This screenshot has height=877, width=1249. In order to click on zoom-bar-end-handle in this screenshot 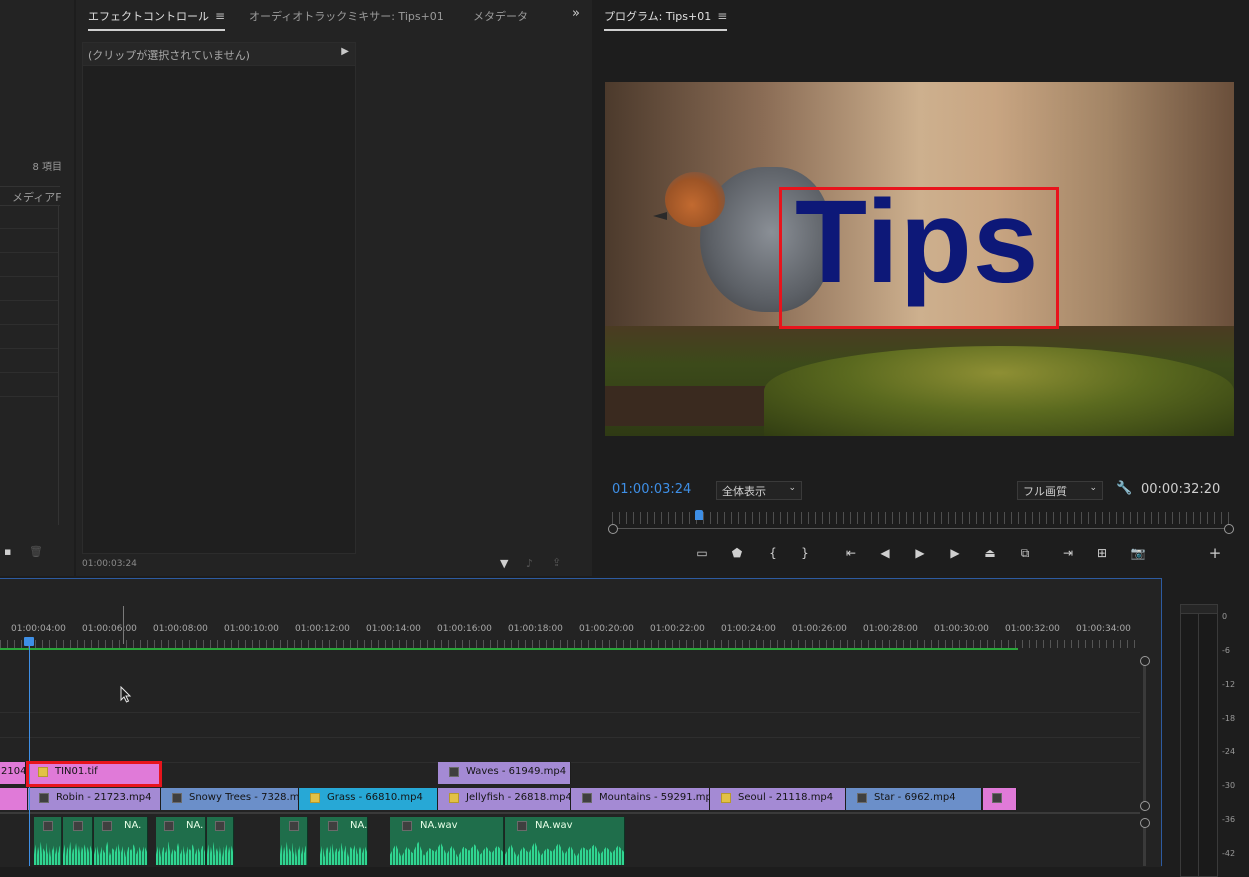, I will do `click(1229, 529)`.